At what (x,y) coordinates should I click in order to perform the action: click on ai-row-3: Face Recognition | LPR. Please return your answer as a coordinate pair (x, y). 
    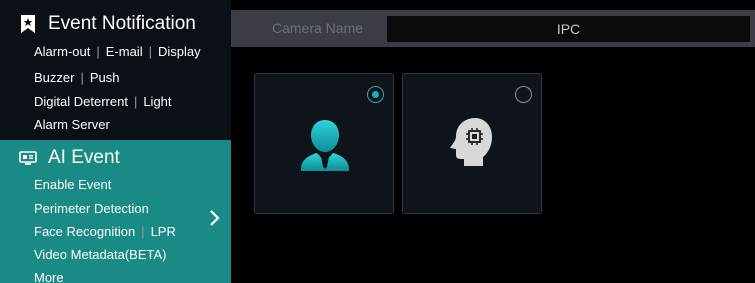
    Looking at the image, I should click on (105, 231).